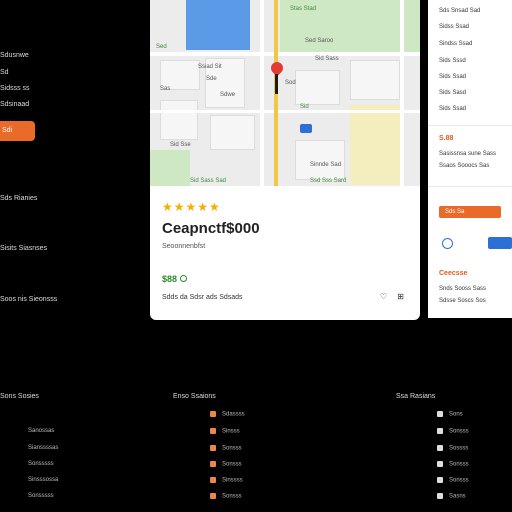 The image size is (512, 512). What do you see at coordinates (375, 145) in the screenshot?
I see `map-sand` at bounding box center [375, 145].